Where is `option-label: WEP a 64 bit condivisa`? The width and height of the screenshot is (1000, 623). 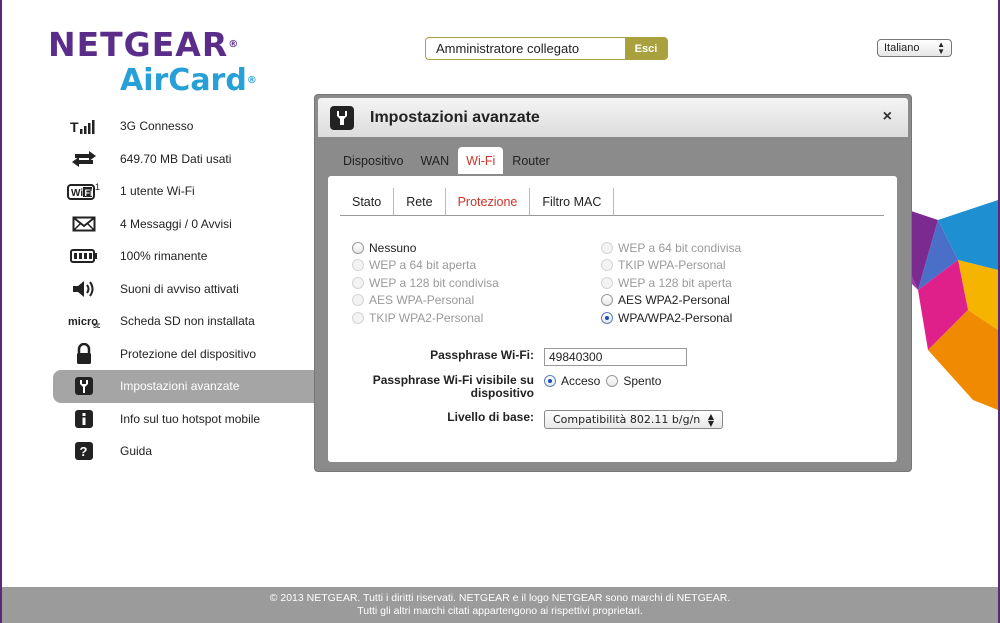 option-label: WEP a 64 bit condivisa is located at coordinates (680, 247).